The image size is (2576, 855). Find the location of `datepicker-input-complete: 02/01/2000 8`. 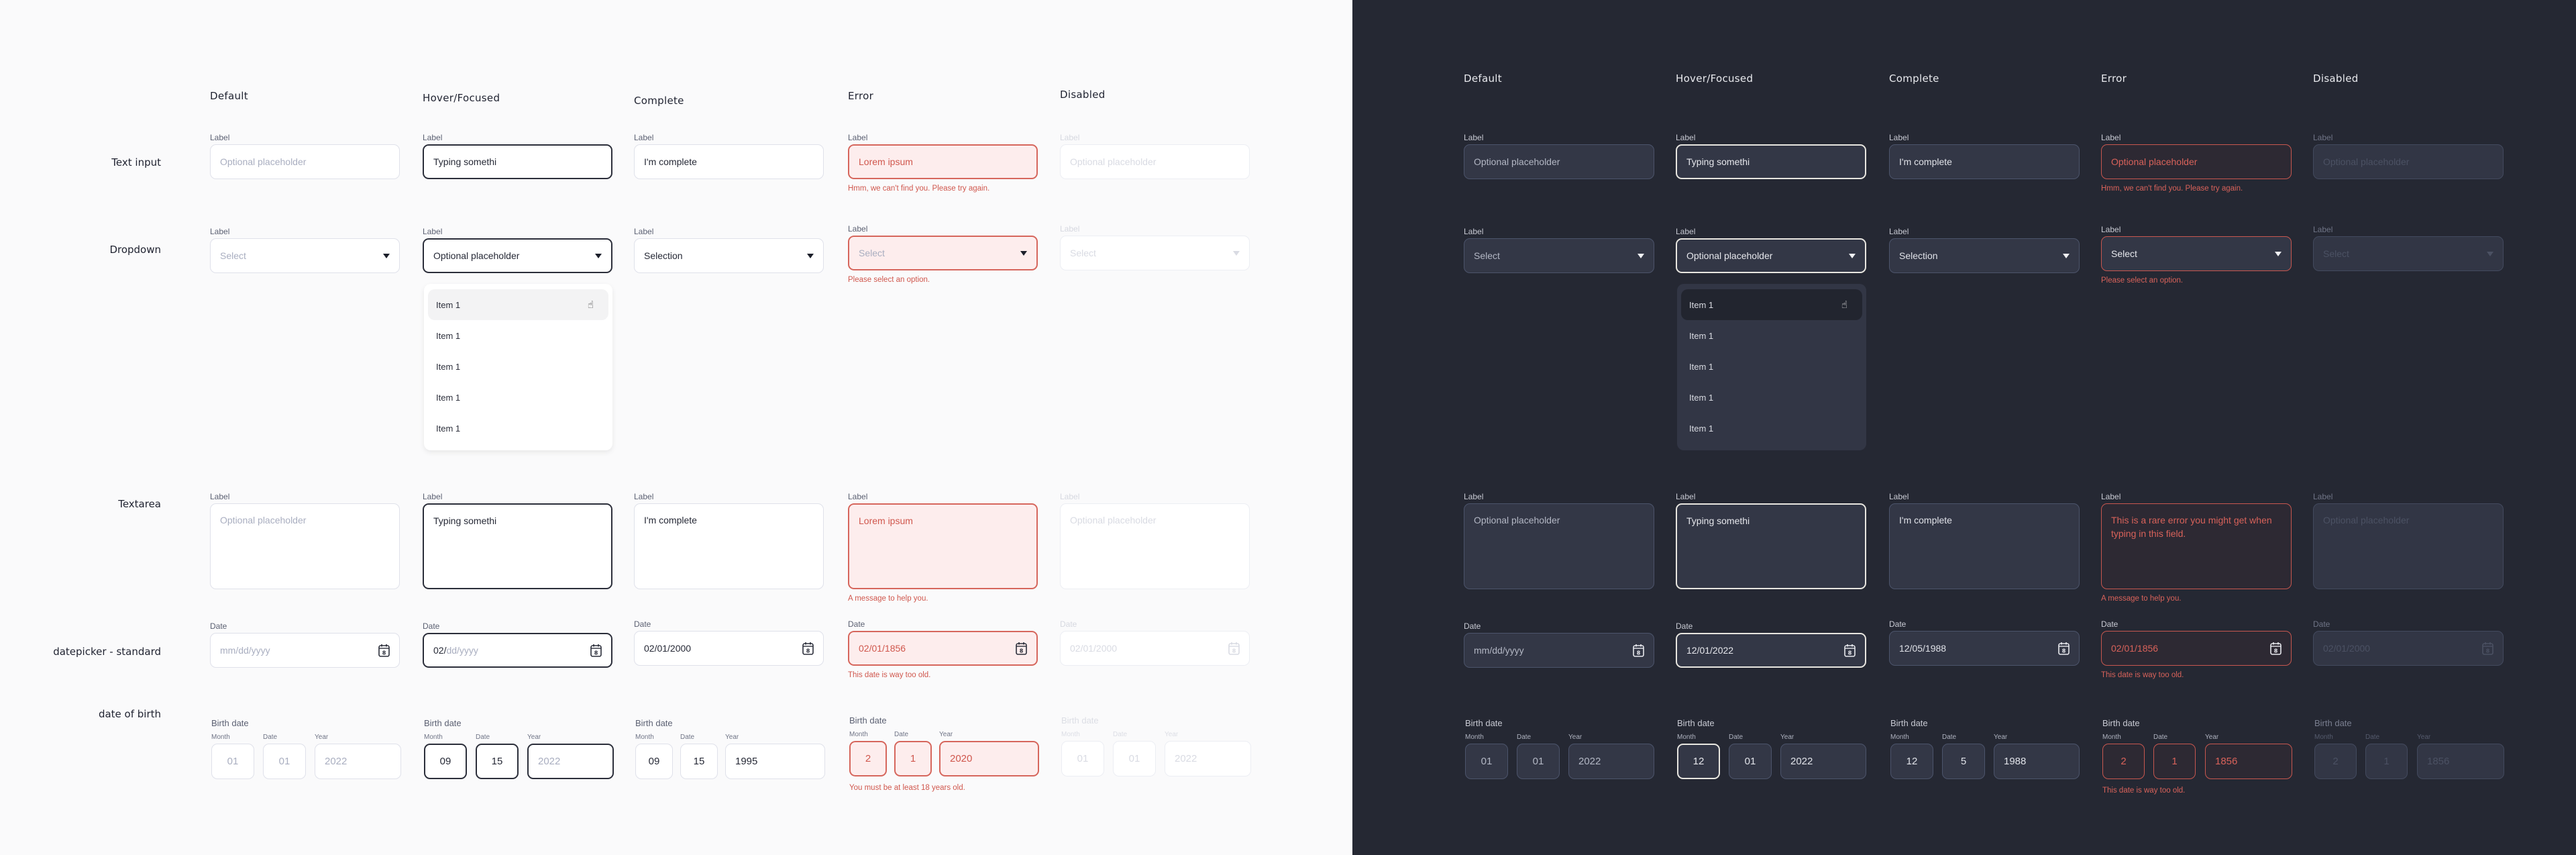

datepicker-input-complete: 02/01/2000 8 is located at coordinates (729, 648).